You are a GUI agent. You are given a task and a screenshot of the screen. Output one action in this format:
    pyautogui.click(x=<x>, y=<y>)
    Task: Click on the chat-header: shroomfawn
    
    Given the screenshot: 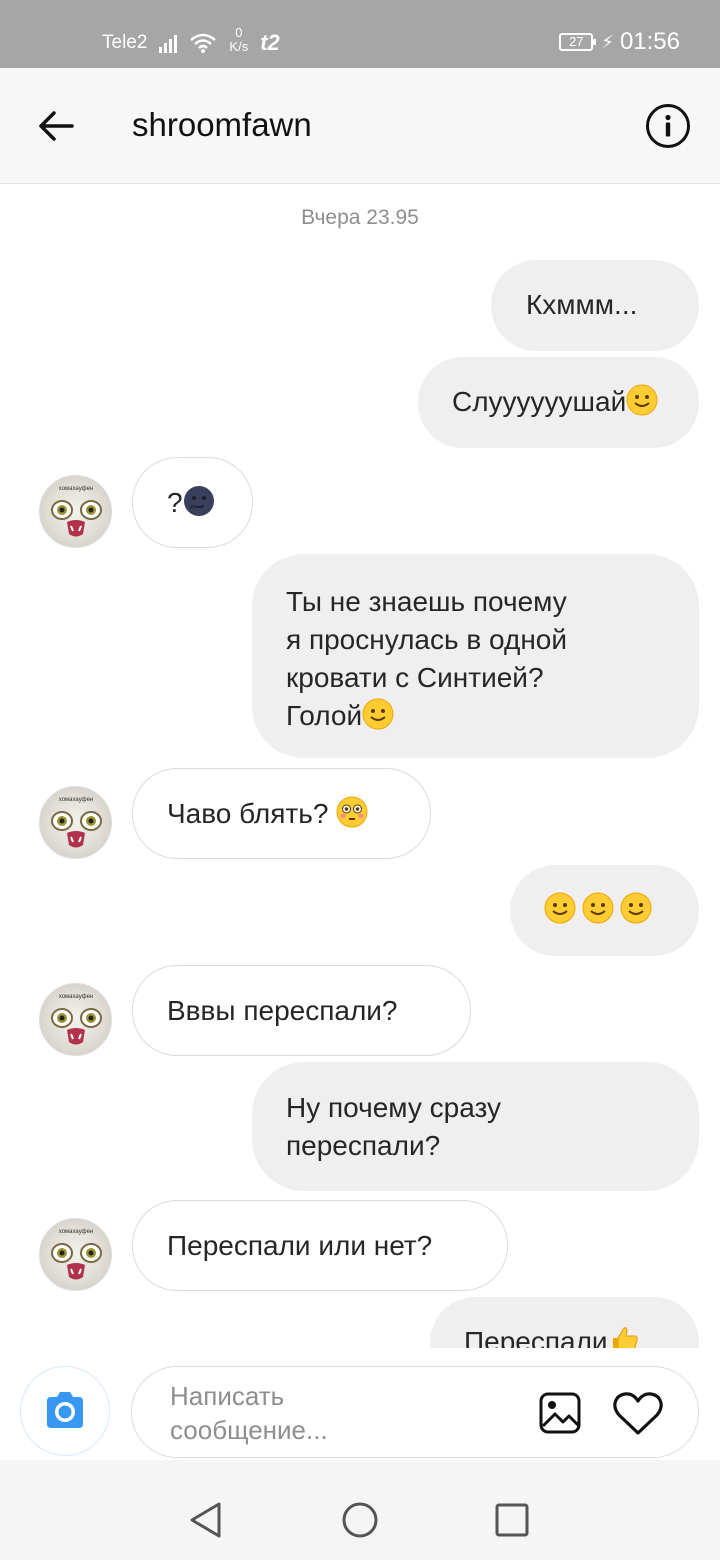 What is the action you would take?
    pyautogui.click(x=360, y=126)
    